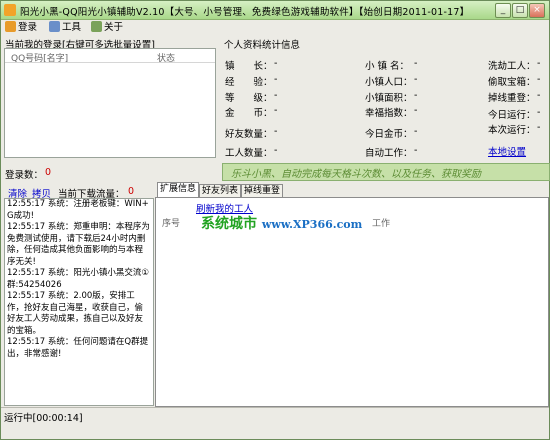 The height and width of the screenshot is (440, 550). I want to click on stat-label: 掉线重登：, so click(512, 98).